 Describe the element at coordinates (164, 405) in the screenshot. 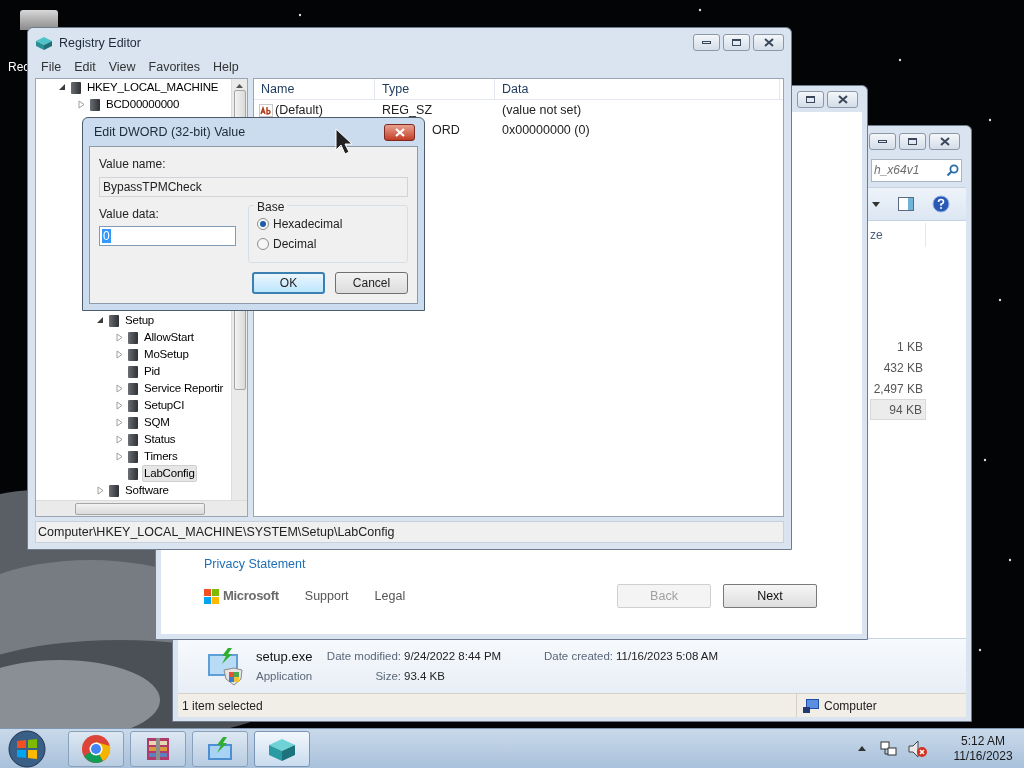

I see `tree-item: SetupCI` at that location.